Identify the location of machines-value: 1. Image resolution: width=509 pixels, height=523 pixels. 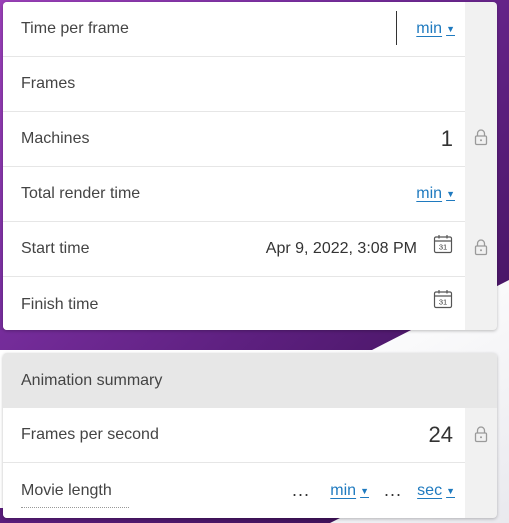
(447, 139).